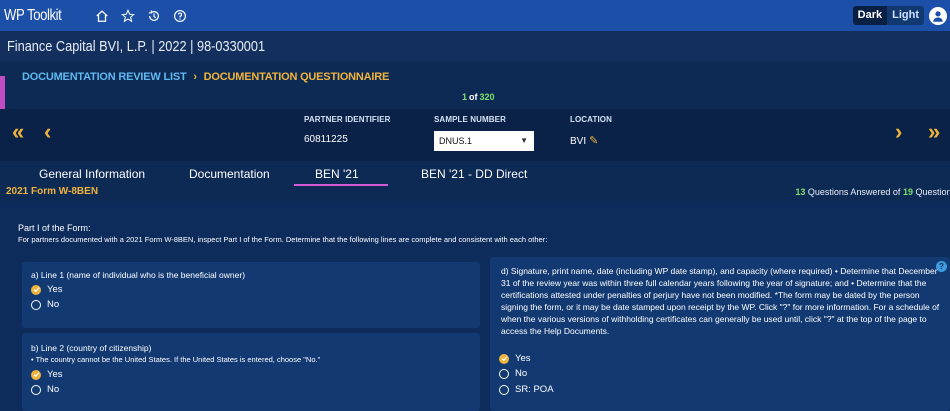  Describe the element at coordinates (534, 389) in the screenshot. I see `option-label: SR: POA` at that location.